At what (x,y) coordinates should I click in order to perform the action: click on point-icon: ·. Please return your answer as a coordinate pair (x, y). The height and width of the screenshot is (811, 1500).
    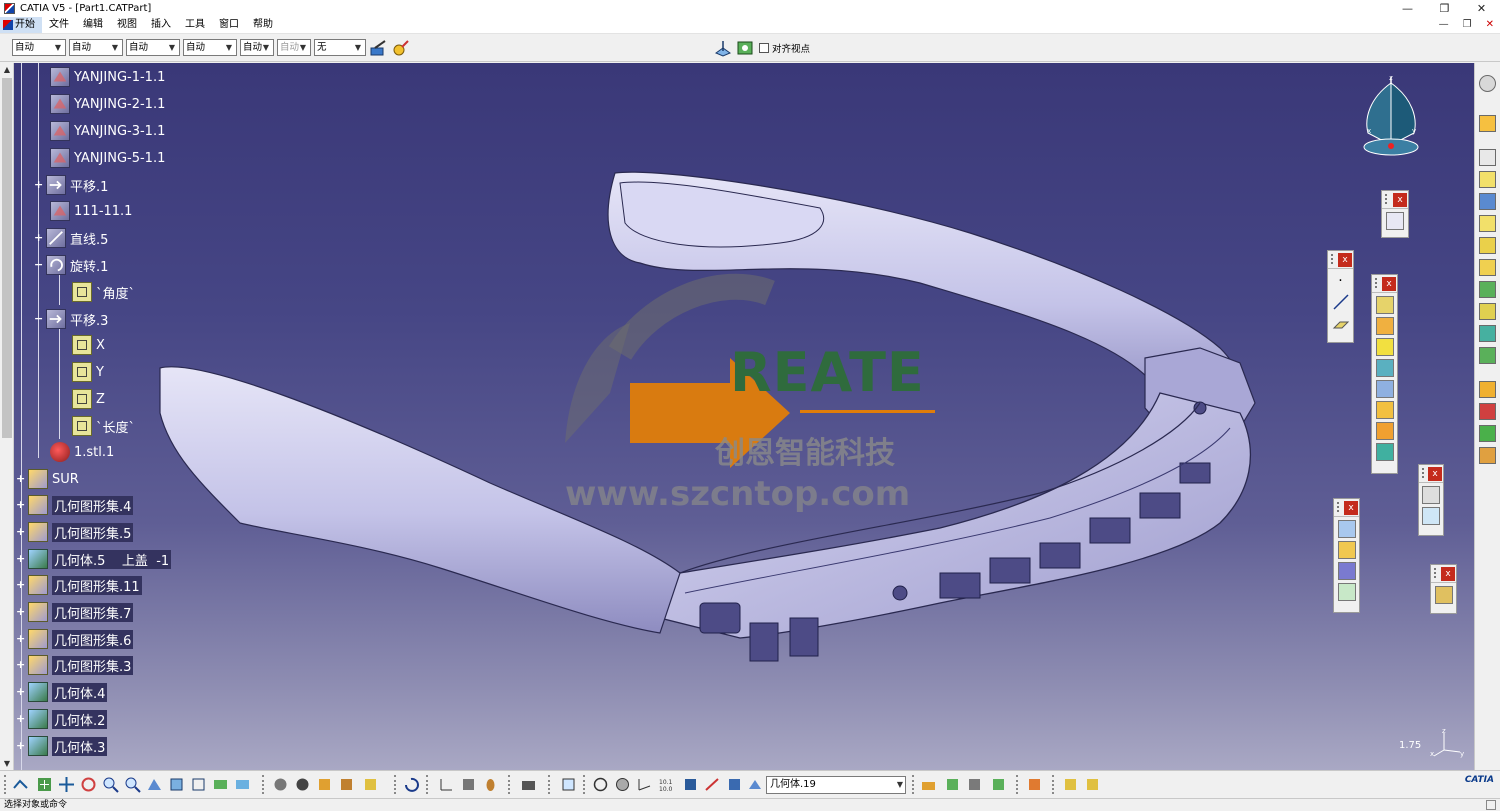
    Looking at the image, I should click on (1341, 281).